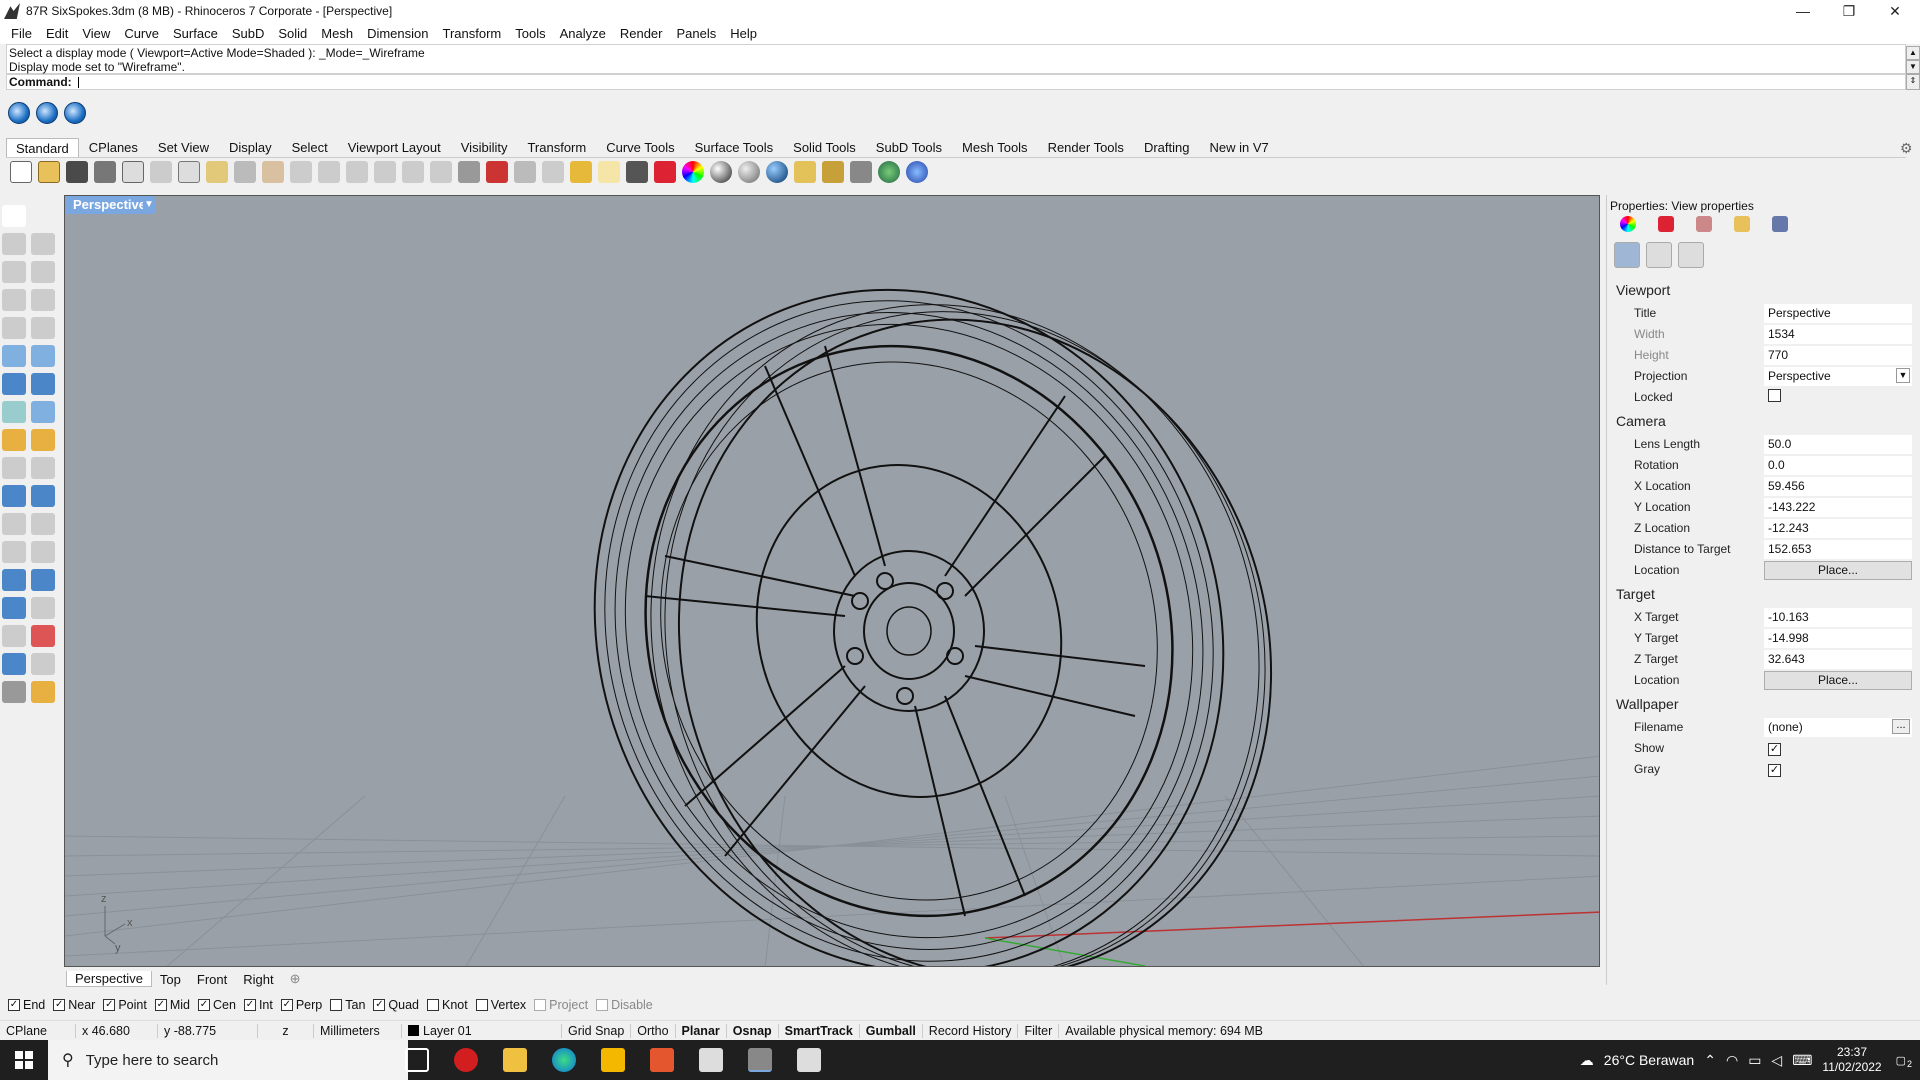 The height and width of the screenshot is (1080, 1920). Describe the element at coordinates (43, 468) in the screenshot. I see `join-icon` at that location.